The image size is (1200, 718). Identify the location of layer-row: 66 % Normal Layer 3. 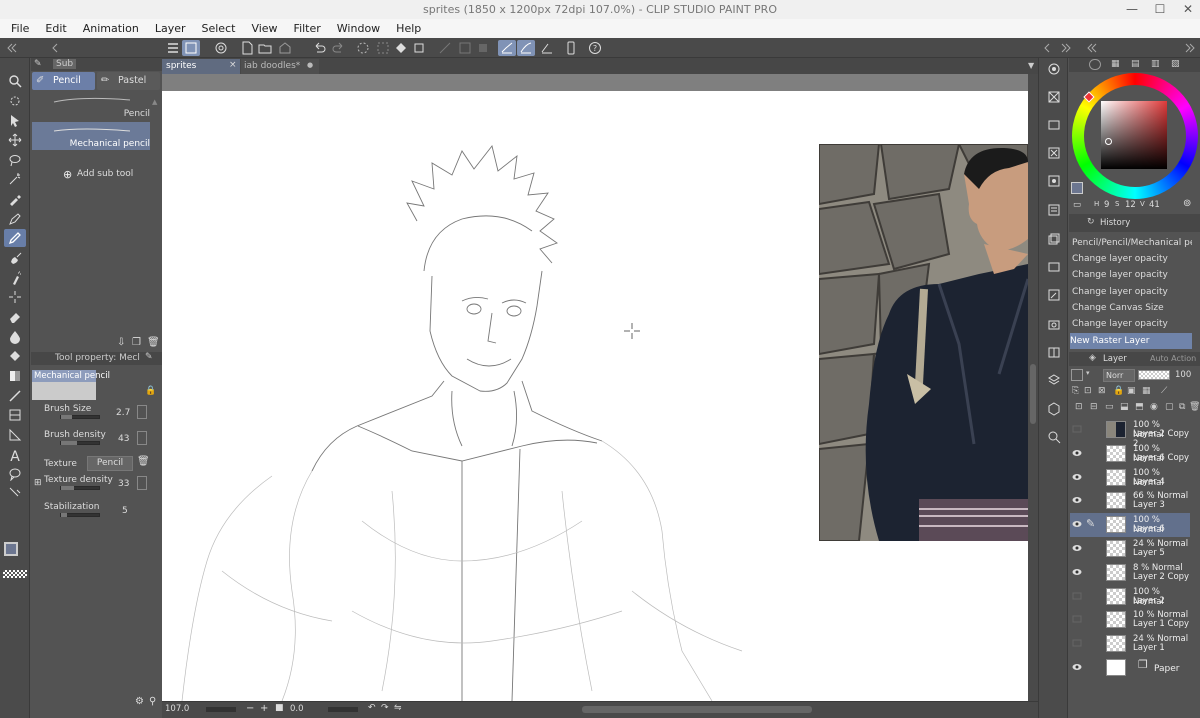
(1130, 501).